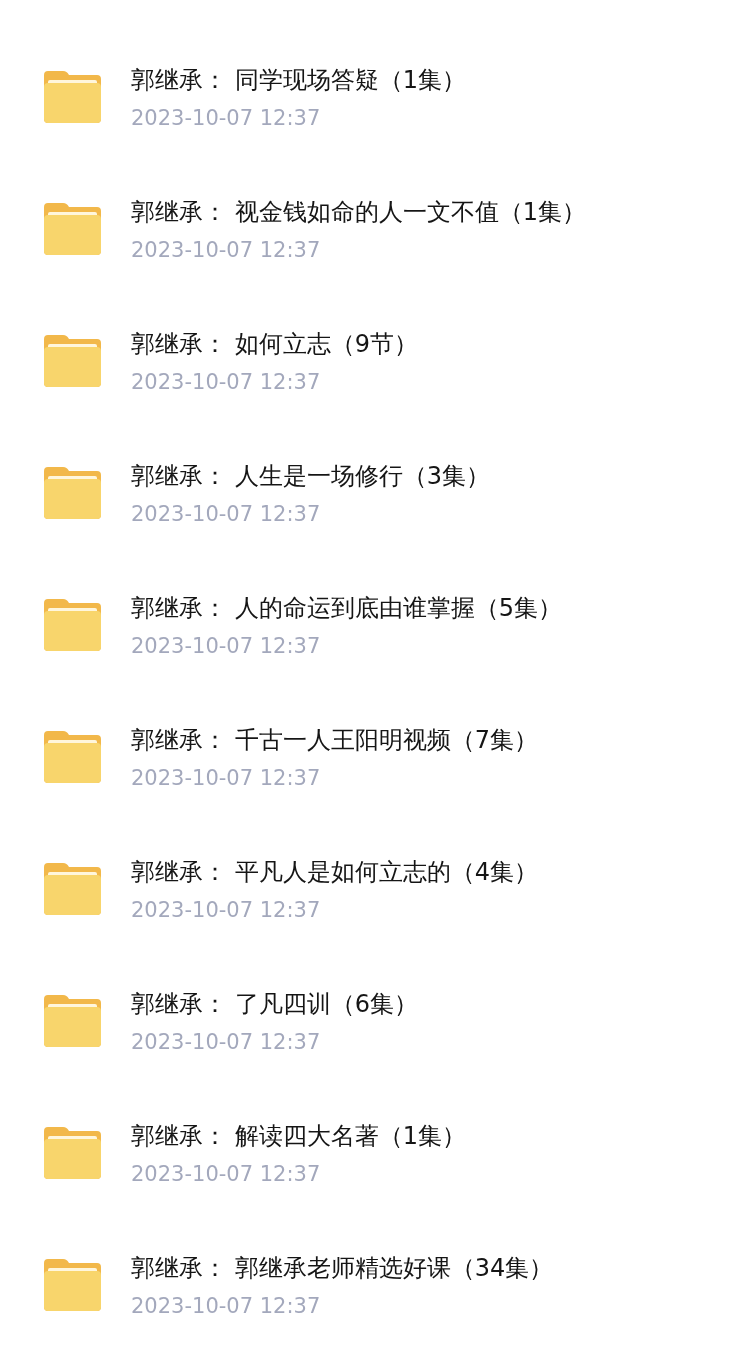 The height and width of the screenshot is (1355, 750). What do you see at coordinates (298, 1136) in the screenshot?
I see `folder-name: 郭继承： 解读四大名著（1集）` at bounding box center [298, 1136].